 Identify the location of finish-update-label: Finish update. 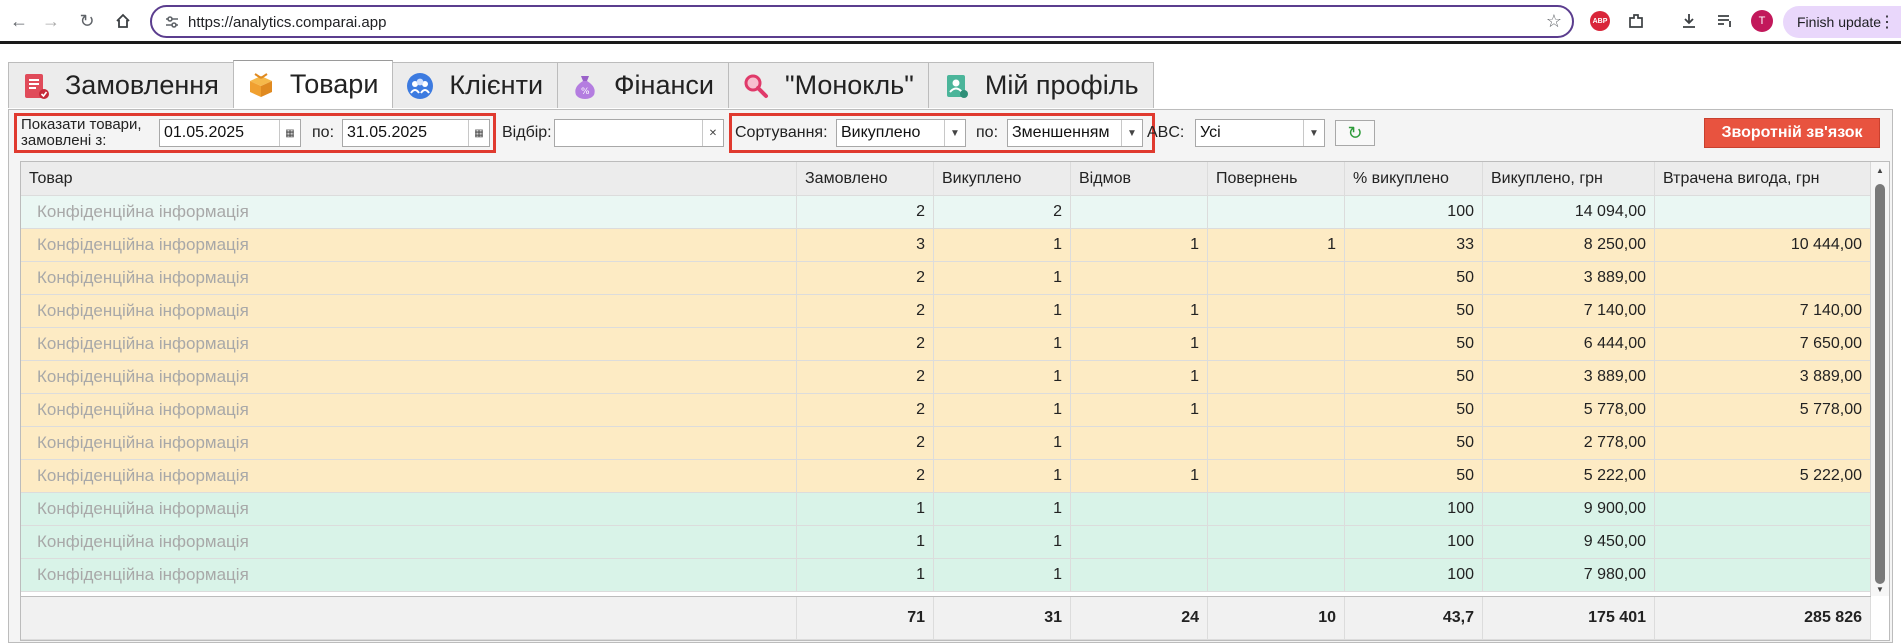
(1839, 22).